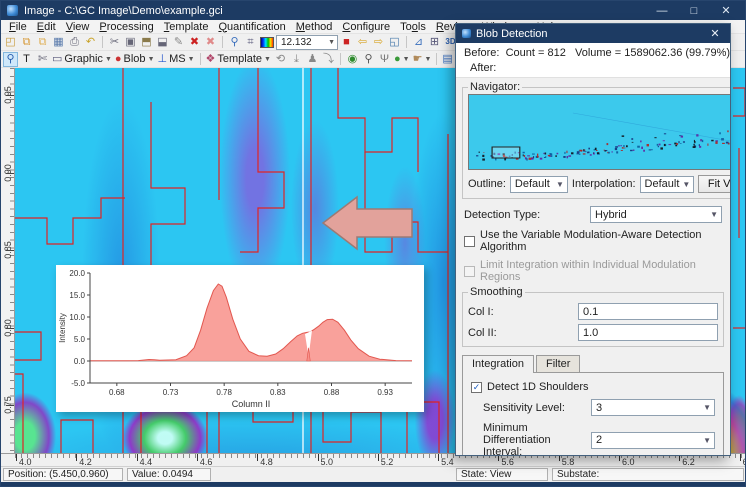 This screenshot has width=746, height=487. I want to click on calculator-icon: ⌗, so click(250, 42).